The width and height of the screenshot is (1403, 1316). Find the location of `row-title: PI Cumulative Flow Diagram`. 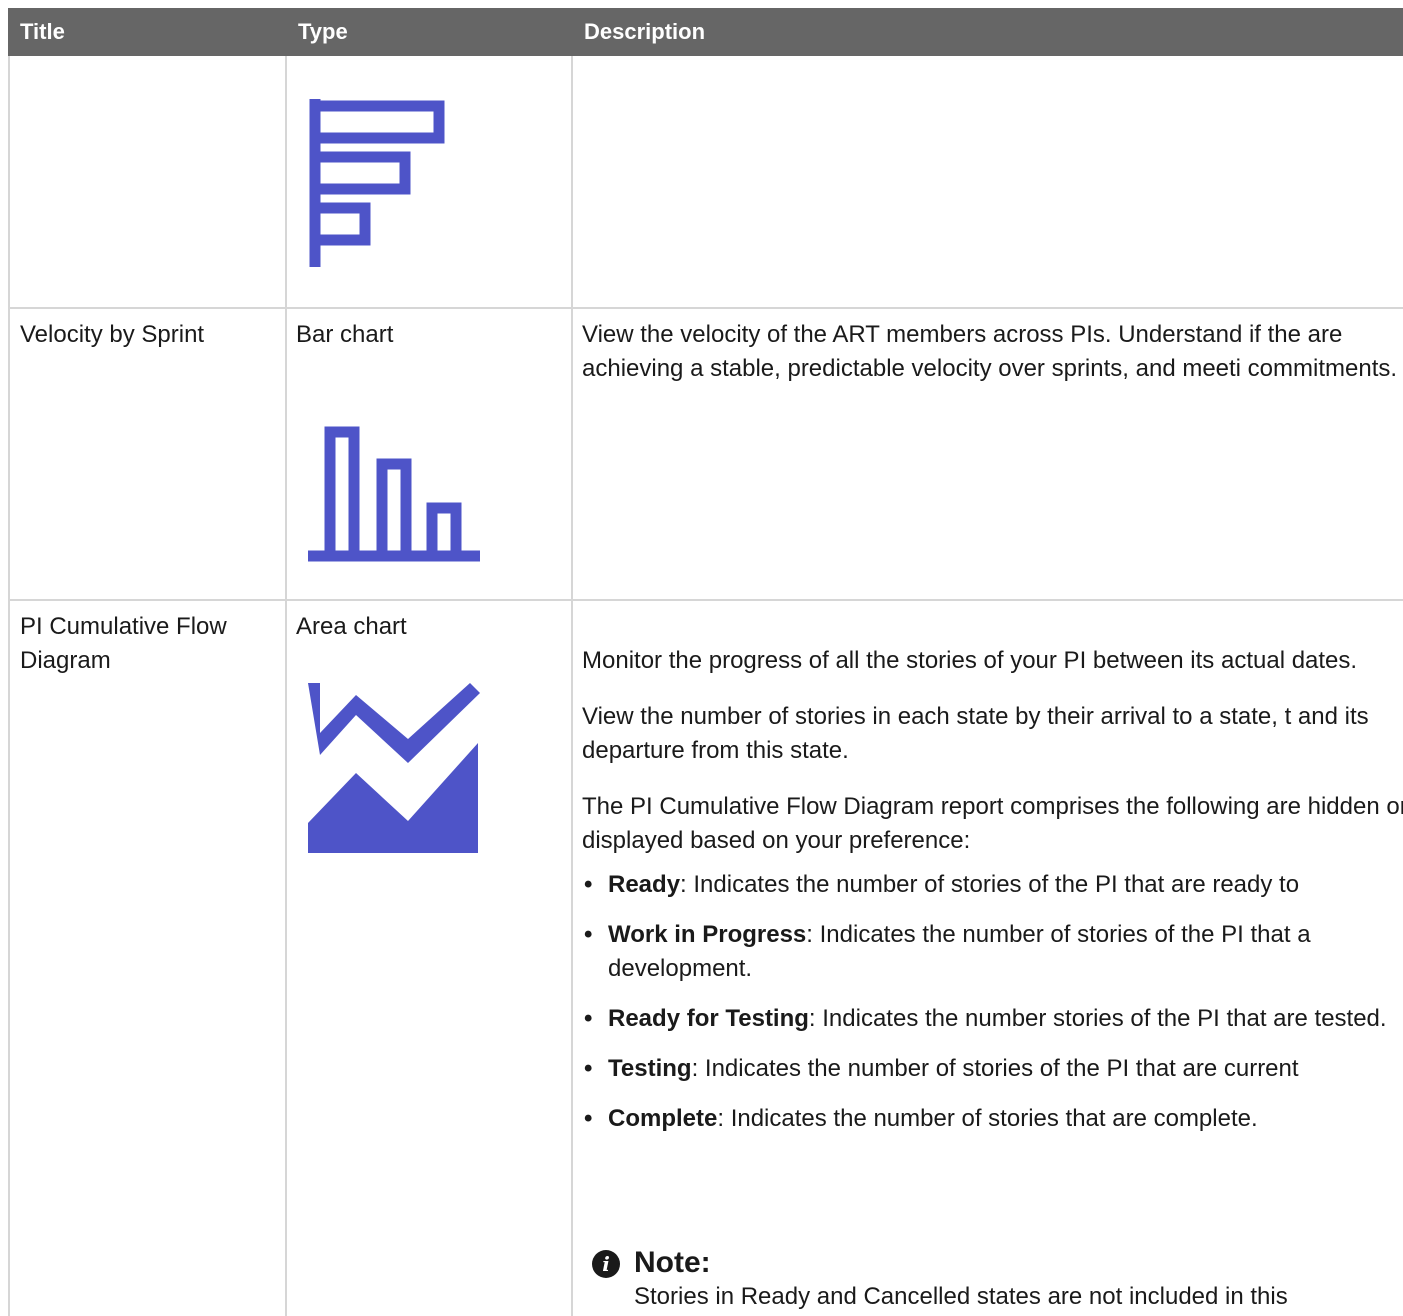

row-title: PI Cumulative Flow Diagram is located at coordinates (123, 643).